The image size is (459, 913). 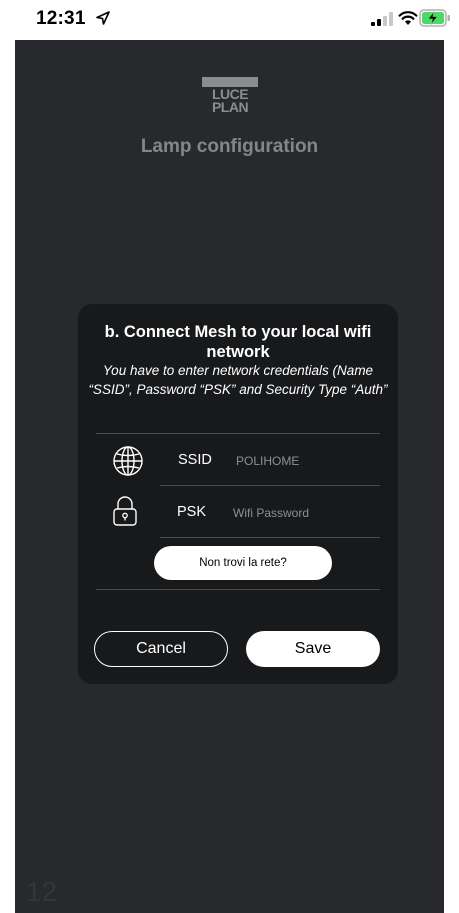 I want to click on ssid-input, so click(x=301, y=461).